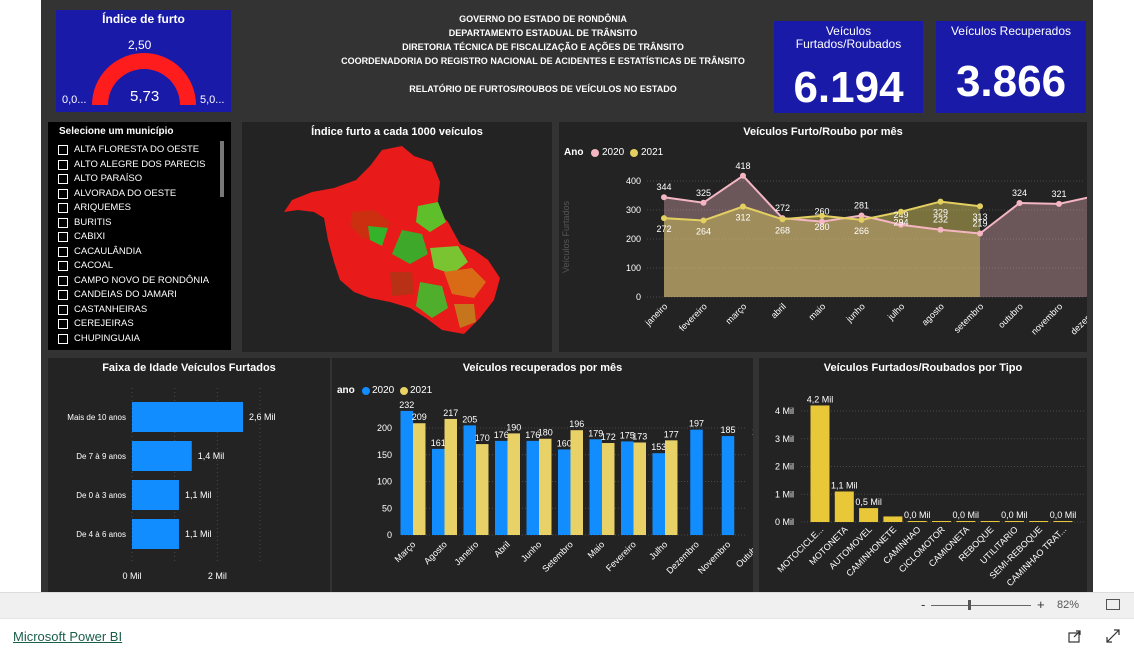  What do you see at coordinates (94, 265) in the screenshot?
I see `slicer-item-label: CACOAL` at bounding box center [94, 265].